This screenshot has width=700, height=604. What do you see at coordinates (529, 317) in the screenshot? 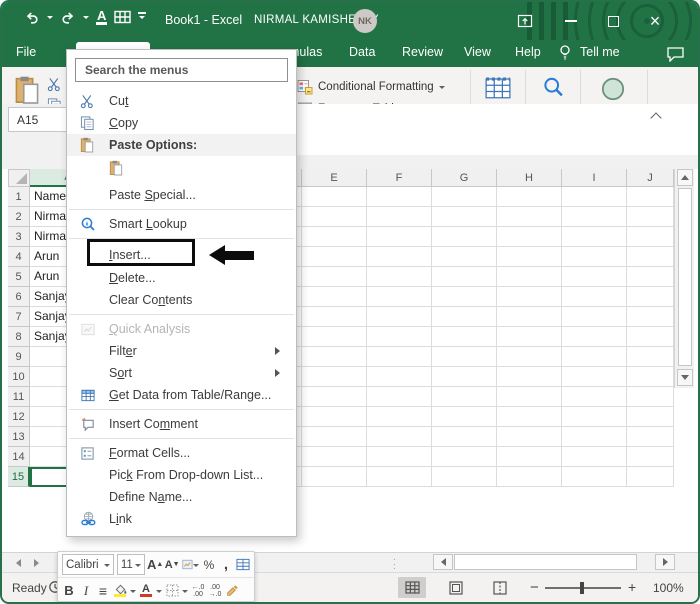
I see `cell-h7` at bounding box center [529, 317].